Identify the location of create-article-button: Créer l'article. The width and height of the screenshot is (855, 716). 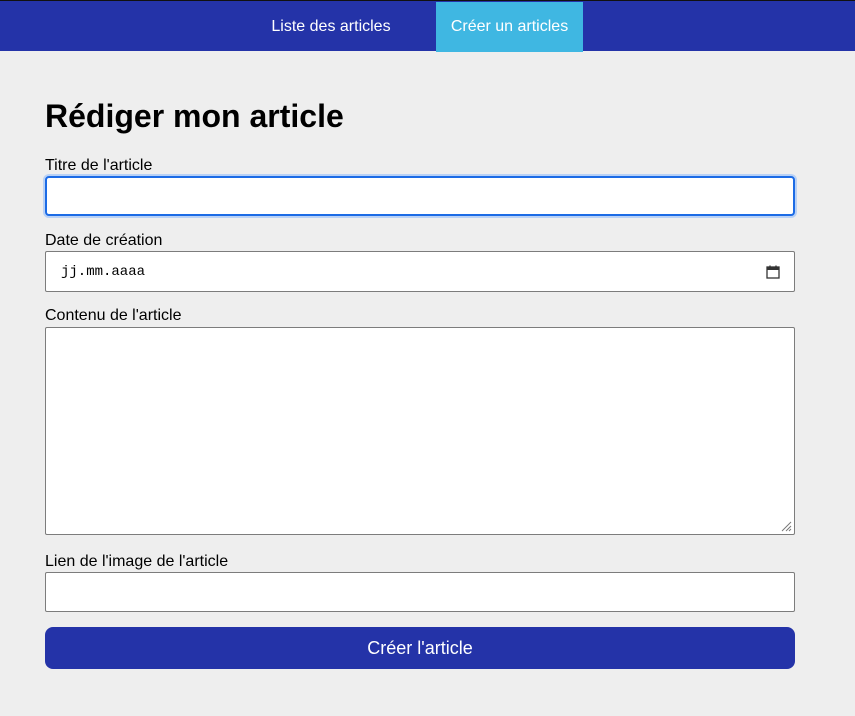
(420, 648).